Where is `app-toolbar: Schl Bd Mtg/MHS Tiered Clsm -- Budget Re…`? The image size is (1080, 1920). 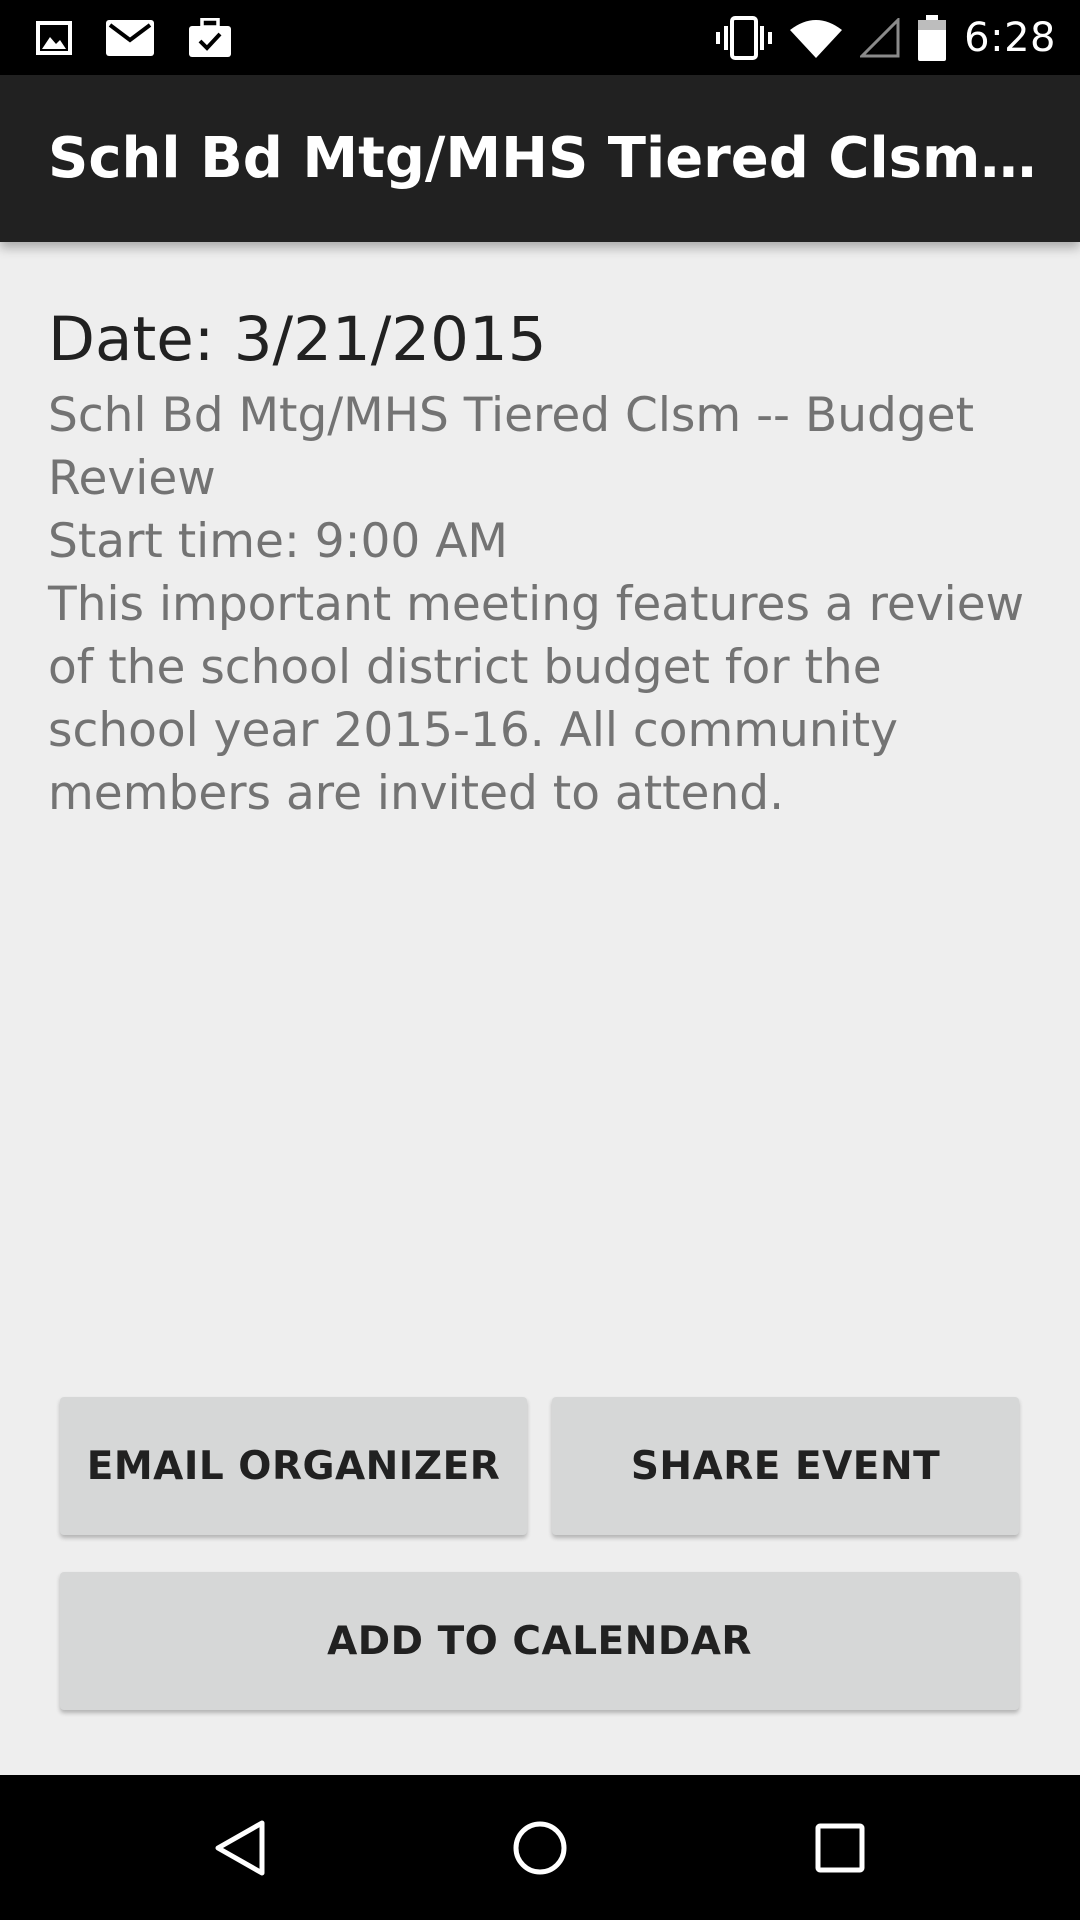 app-toolbar: Schl Bd Mtg/MHS Tiered Clsm -- Budget Re… is located at coordinates (540, 158).